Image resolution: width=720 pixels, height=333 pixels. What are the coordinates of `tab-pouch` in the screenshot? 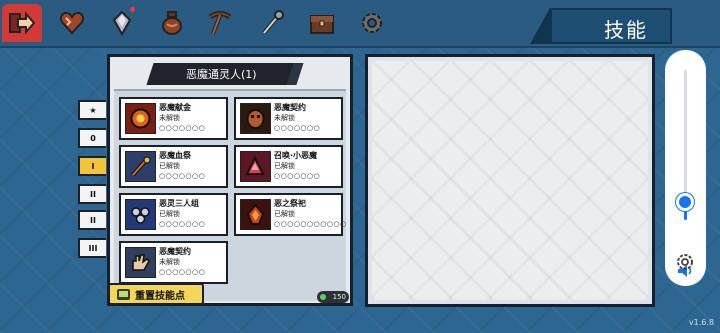 It's located at (172, 23).